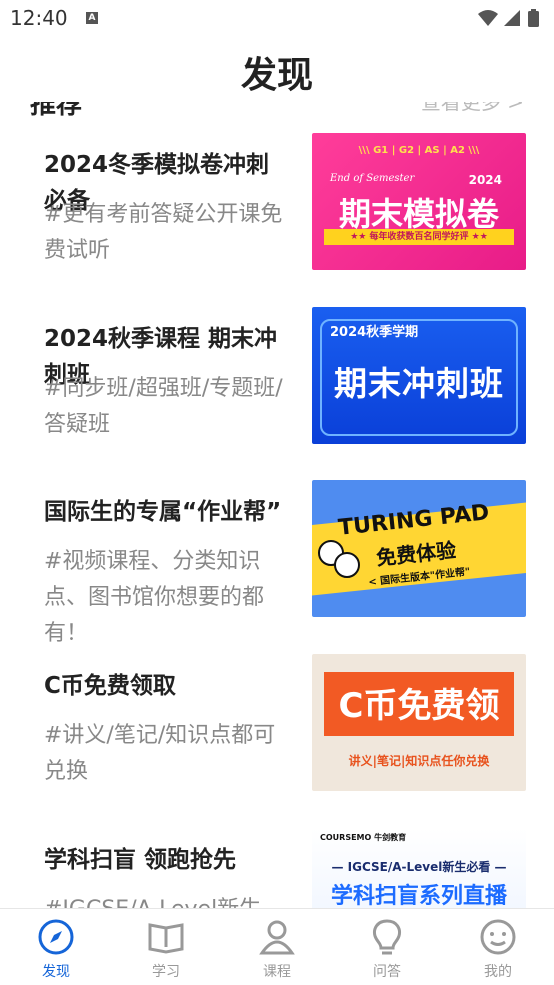  I want to click on bottom-nav: 发现 学习 课程 问答 我的, so click(277, 946).